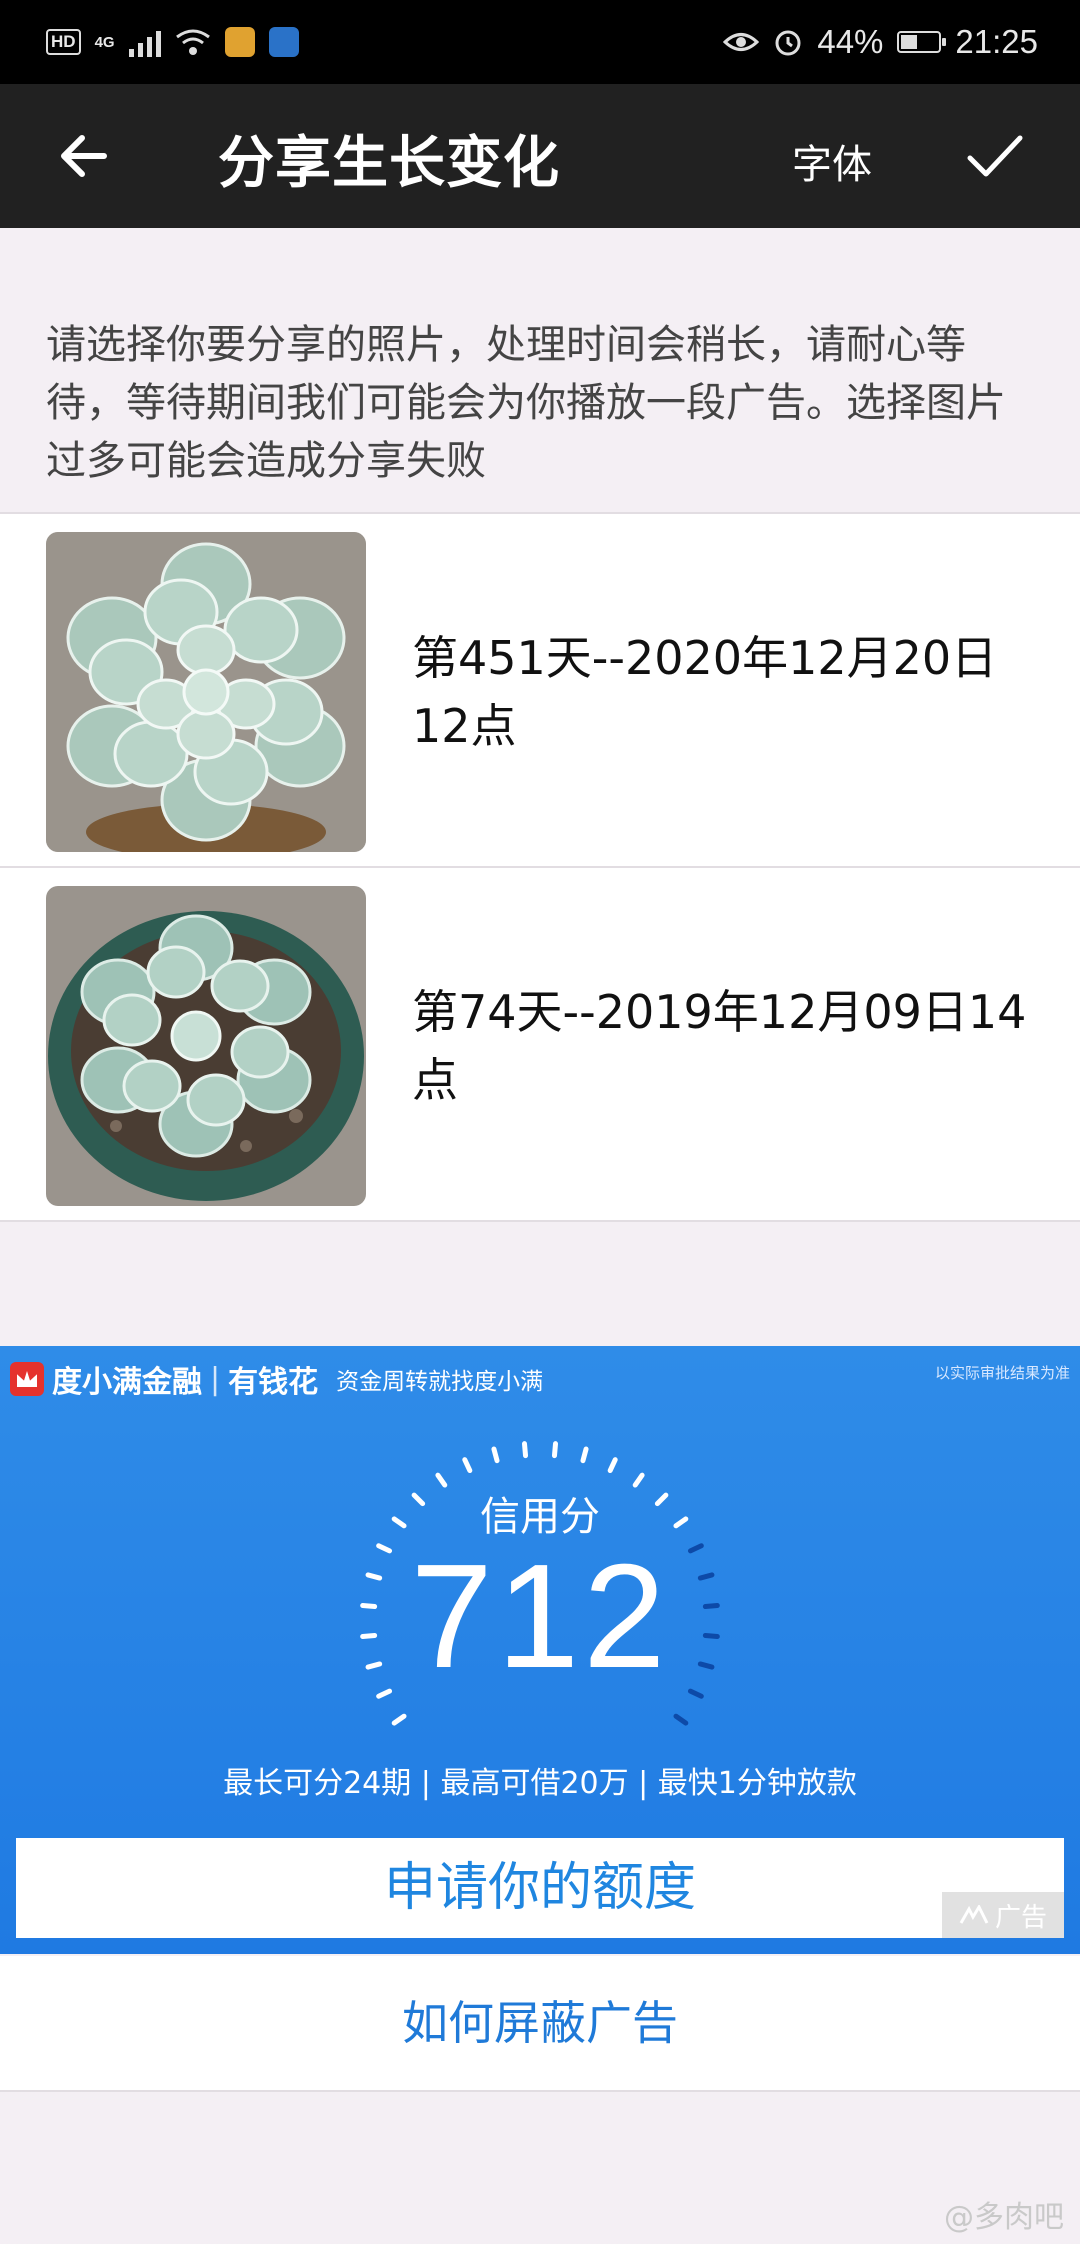 The height and width of the screenshot is (2244, 1080). I want to click on ad-slogan: 资金周转就找度小满, so click(440, 1382).